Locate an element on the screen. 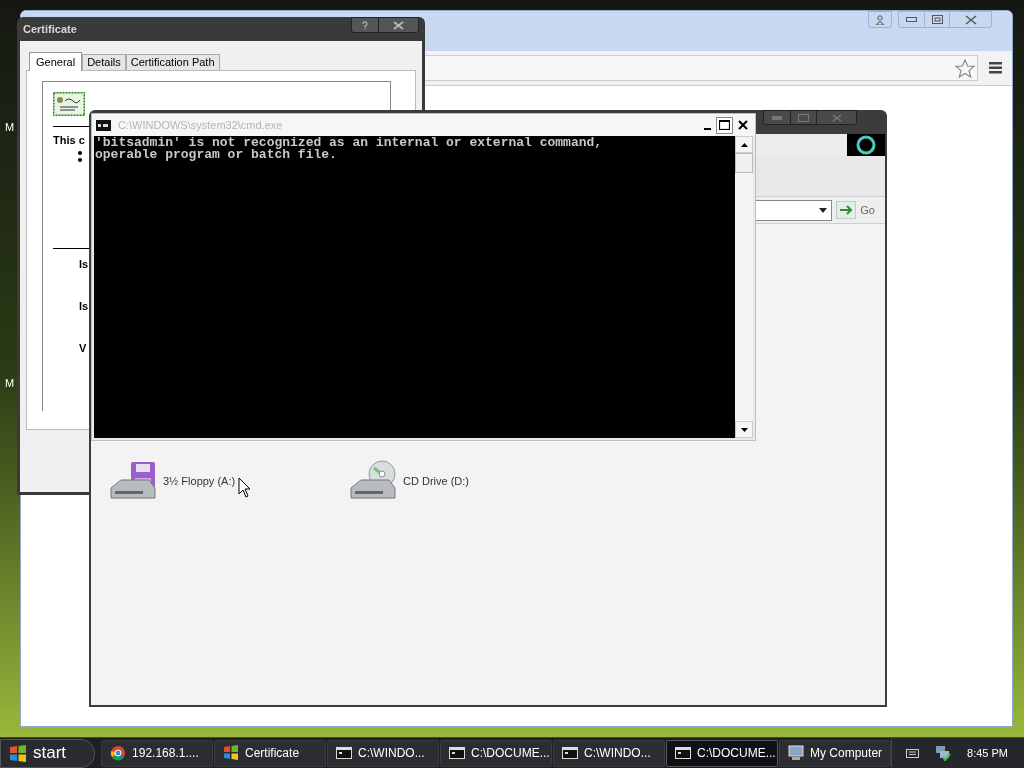 The height and width of the screenshot is (768, 1024). drive-label: CD Drive (D:) is located at coordinates (436, 481).